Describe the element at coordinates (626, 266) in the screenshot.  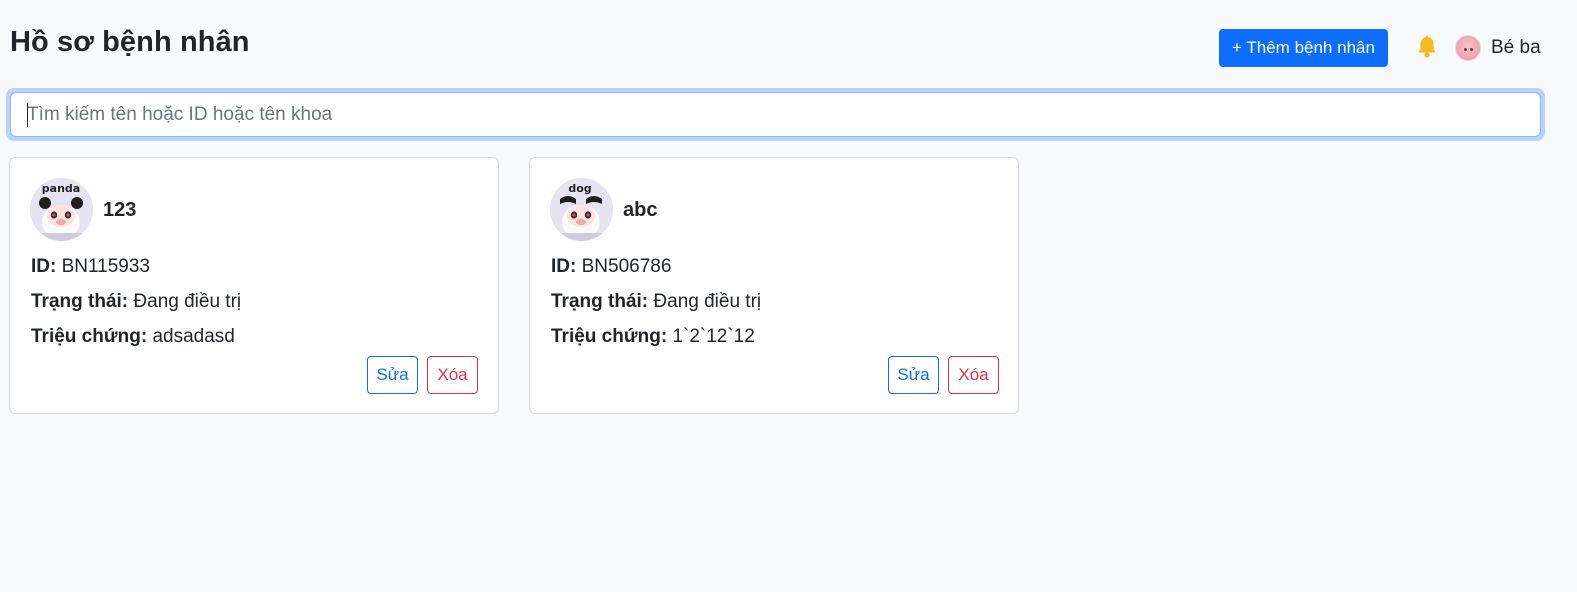
I see `patient-id: BN506786` at that location.